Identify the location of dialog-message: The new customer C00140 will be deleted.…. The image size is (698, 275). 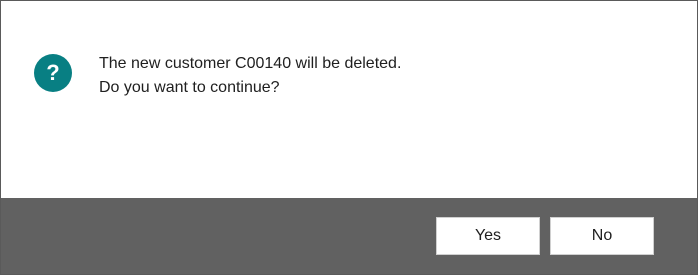
(250, 76).